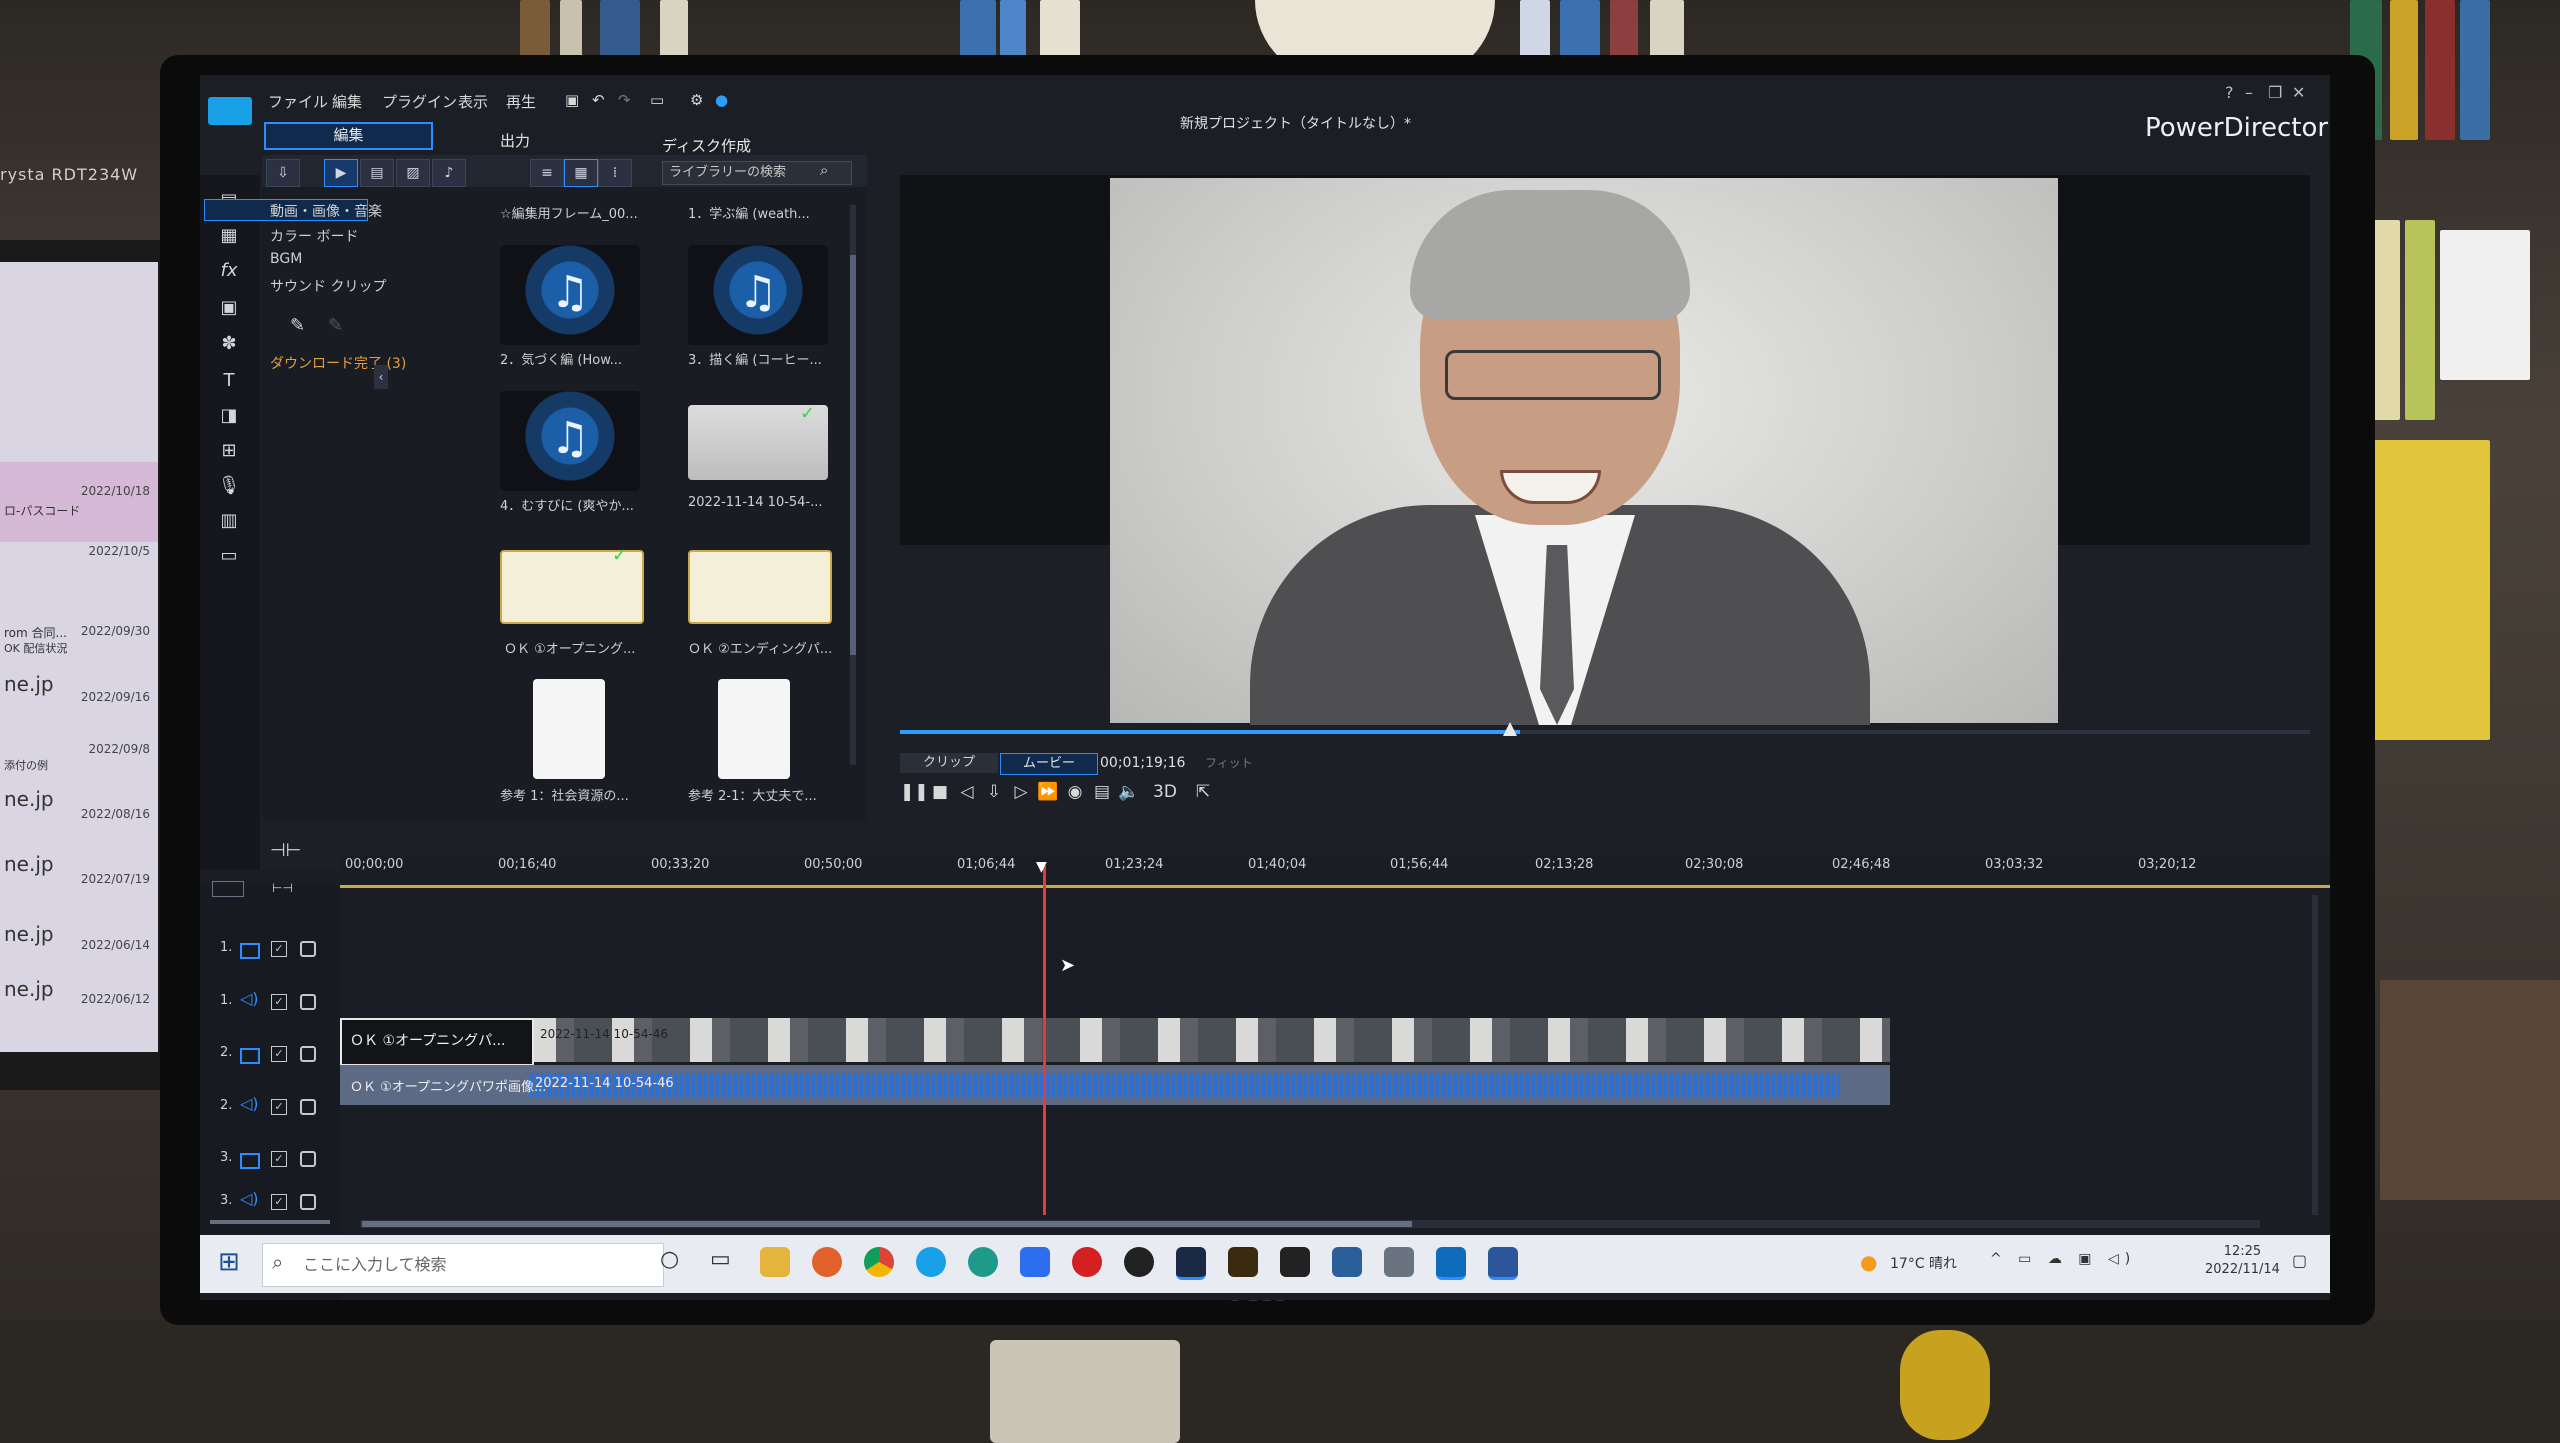  What do you see at coordinates (696, 100) in the screenshot?
I see `settings-icon: ⚙` at bounding box center [696, 100].